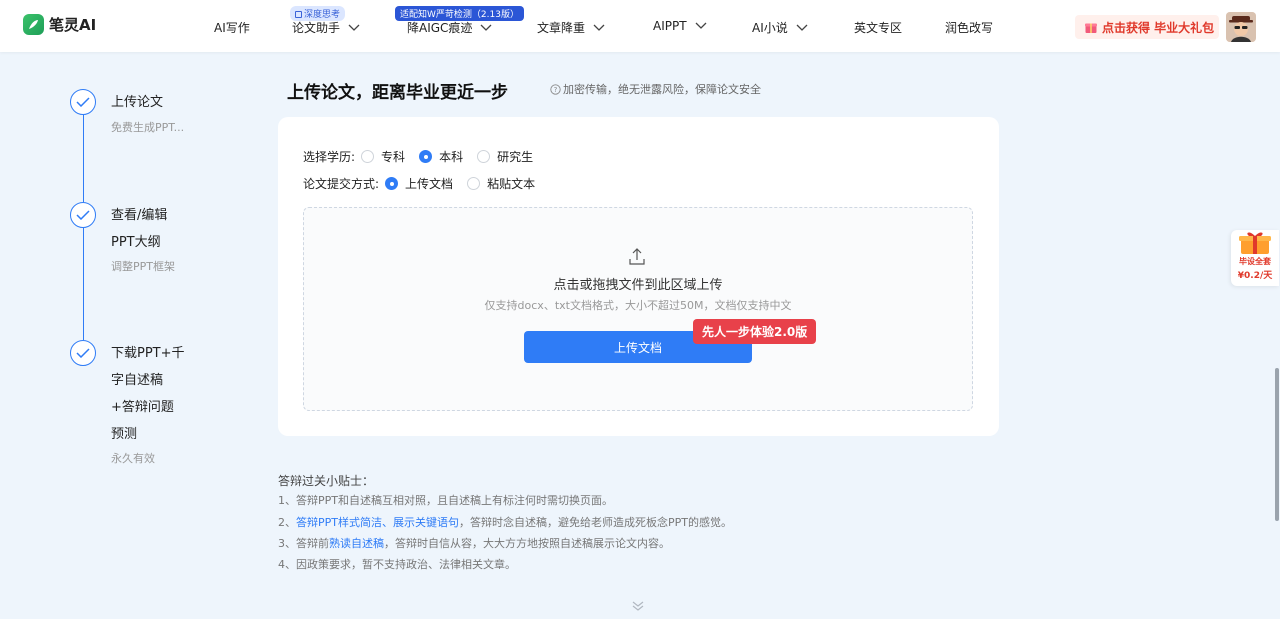 The height and width of the screenshot is (619, 1280). I want to click on submit-method-row: 论文提交方式: 上传文档 粘贴文本, so click(426, 183).